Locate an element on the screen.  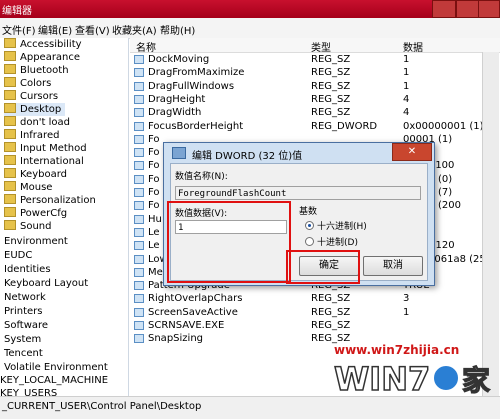
maximize-button is located at coordinates (468, 9).